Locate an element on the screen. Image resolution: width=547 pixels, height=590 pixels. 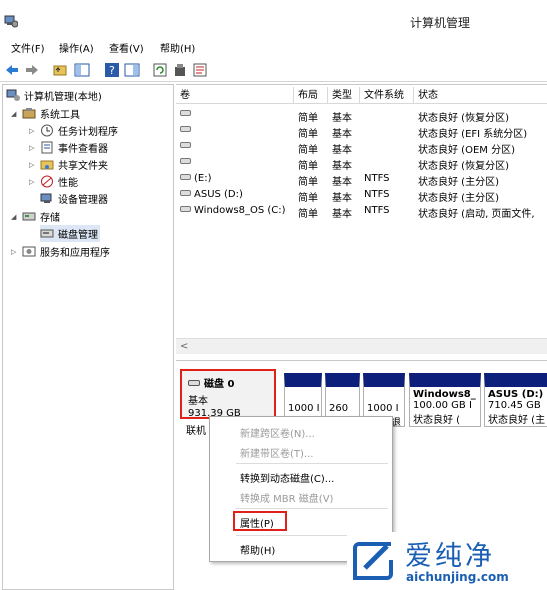
tree-item-task-scheduler: ▷ 任务计划程序 is located at coordinates (73, 130).